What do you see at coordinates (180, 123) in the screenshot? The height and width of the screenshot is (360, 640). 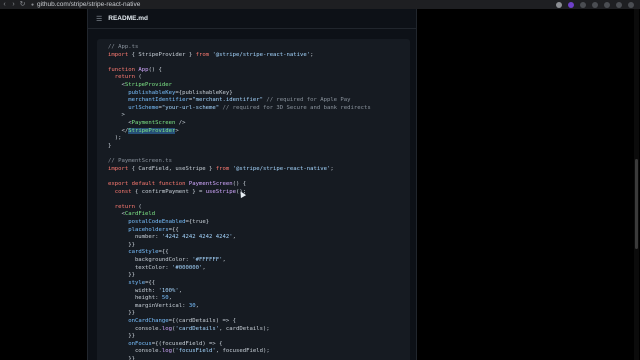 I see `code-token: />` at bounding box center [180, 123].